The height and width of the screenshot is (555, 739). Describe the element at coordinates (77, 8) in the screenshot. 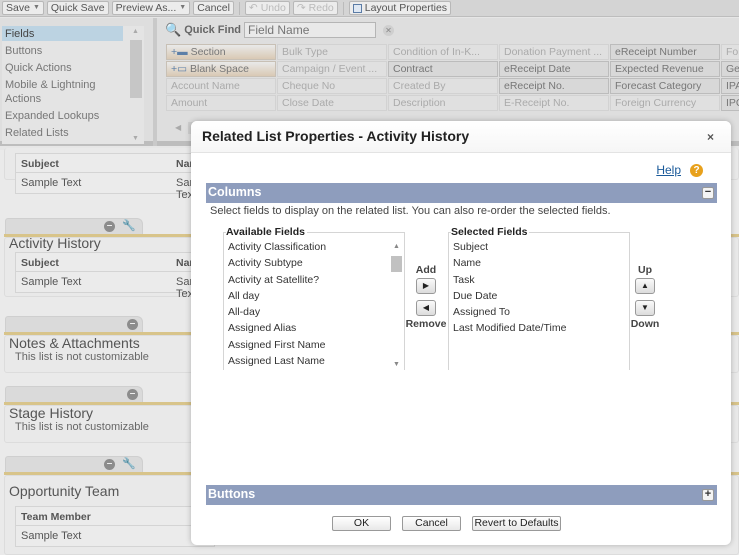

I see `quick-save-button: Quick Save` at that location.